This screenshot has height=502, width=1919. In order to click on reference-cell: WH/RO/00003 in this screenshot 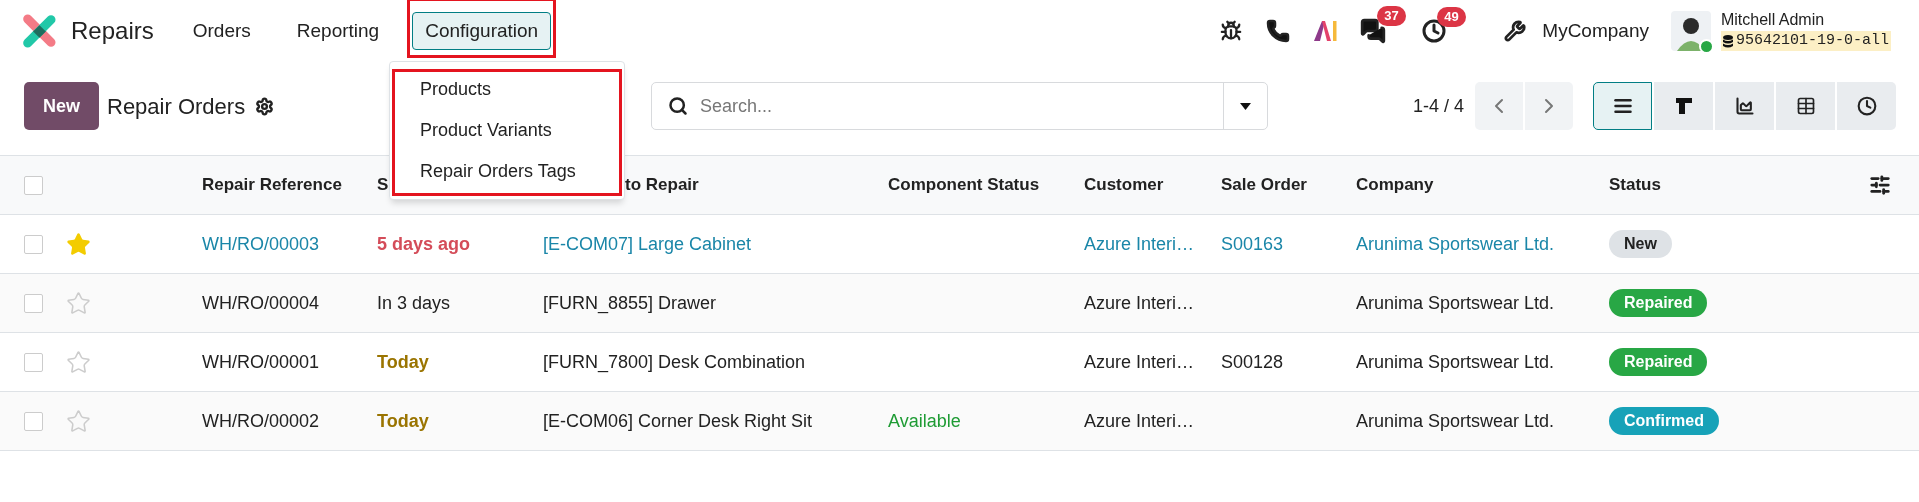, I will do `click(261, 243)`.